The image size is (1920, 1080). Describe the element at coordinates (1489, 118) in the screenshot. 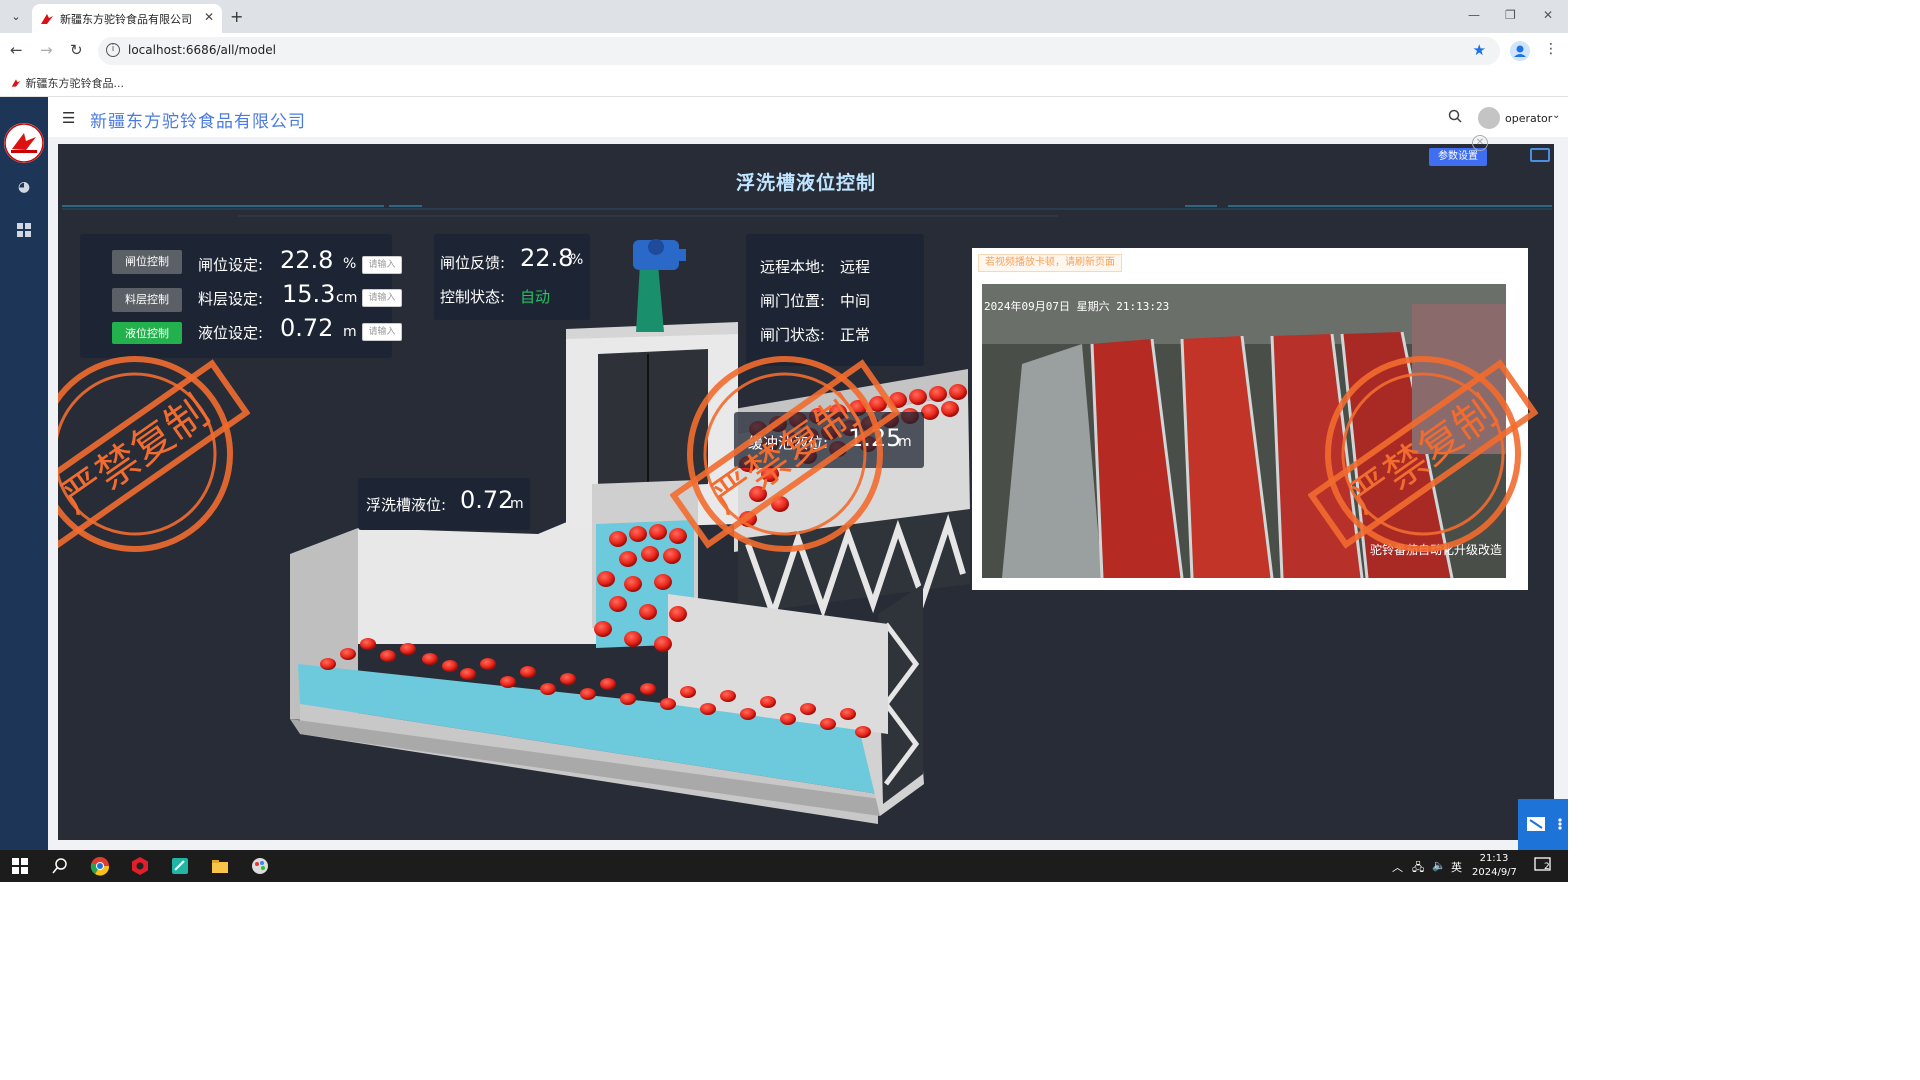

I see `avatar` at that location.